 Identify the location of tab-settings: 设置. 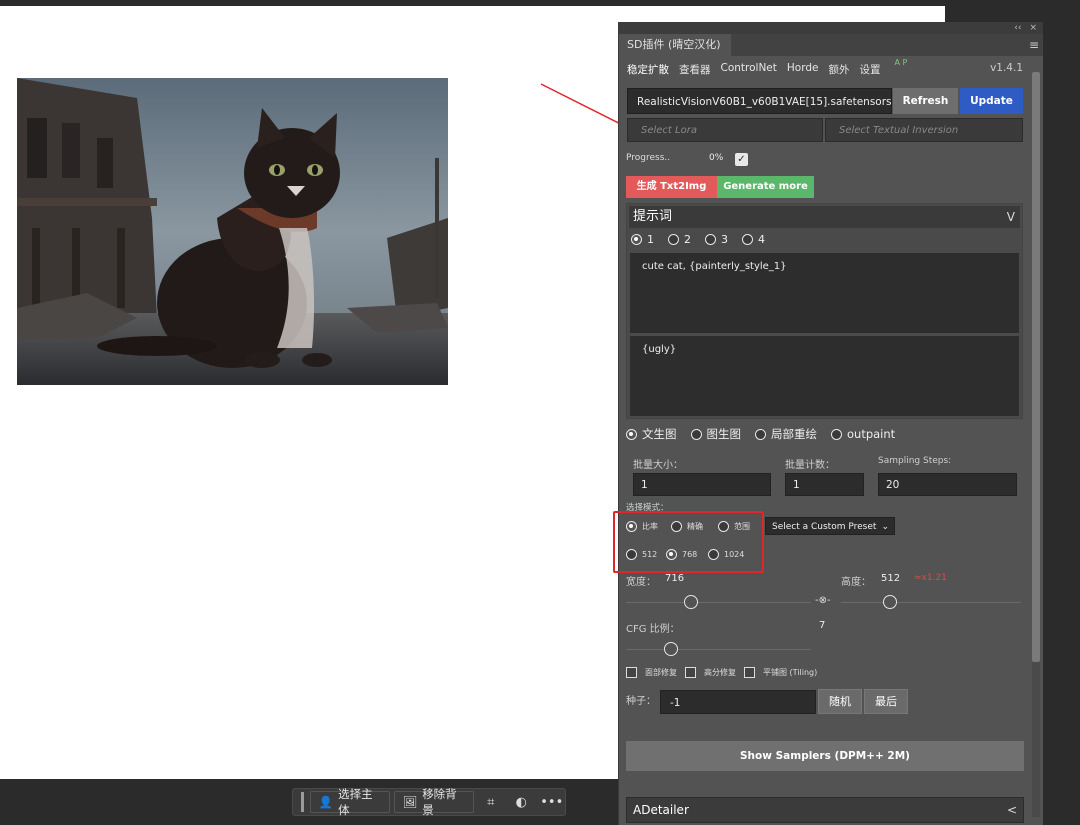
(869, 70).